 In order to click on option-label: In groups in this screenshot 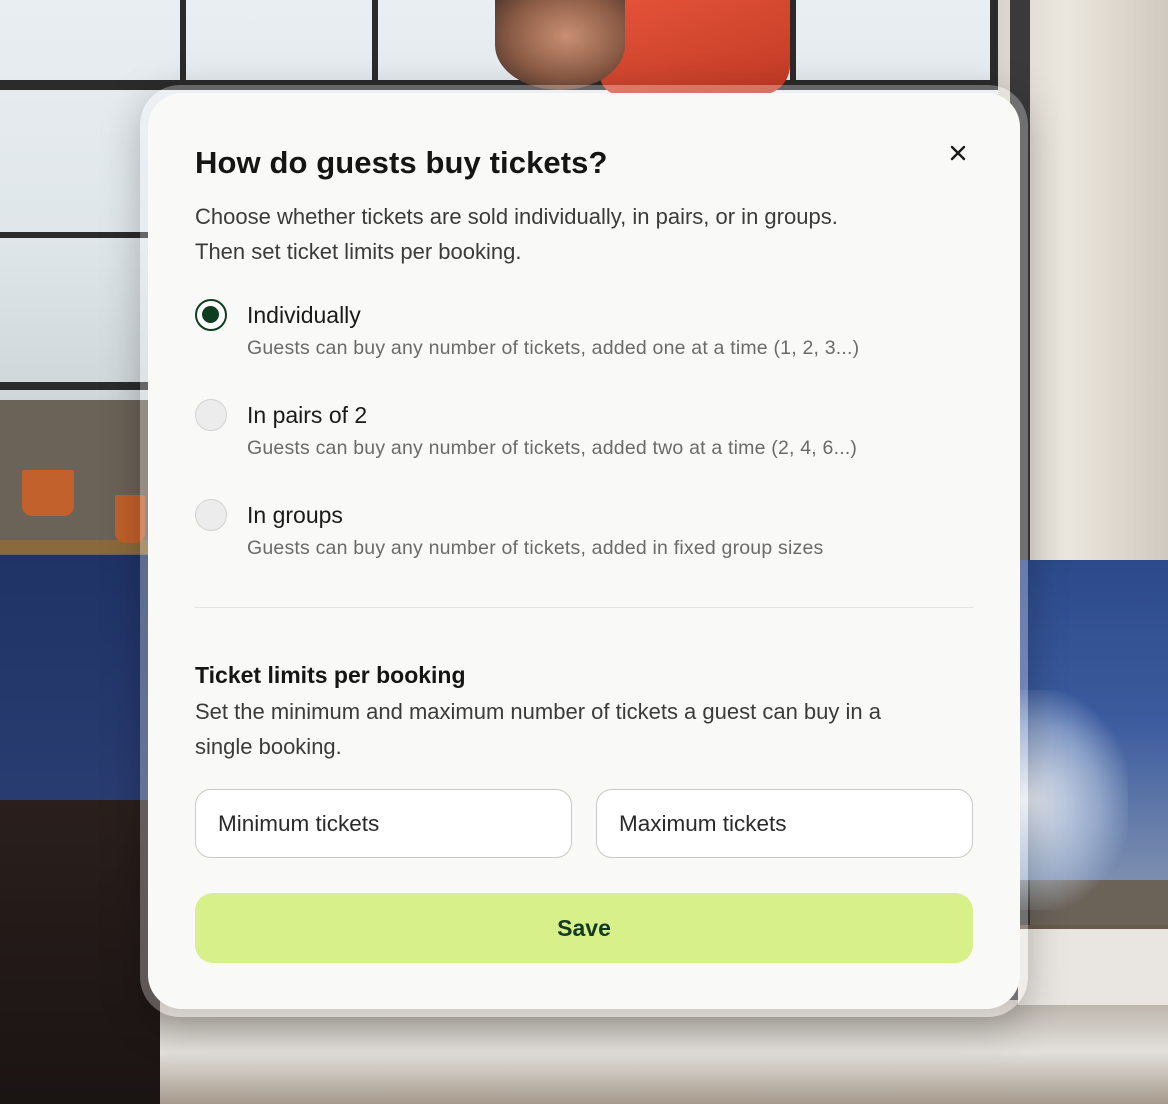, I will do `click(295, 515)`.